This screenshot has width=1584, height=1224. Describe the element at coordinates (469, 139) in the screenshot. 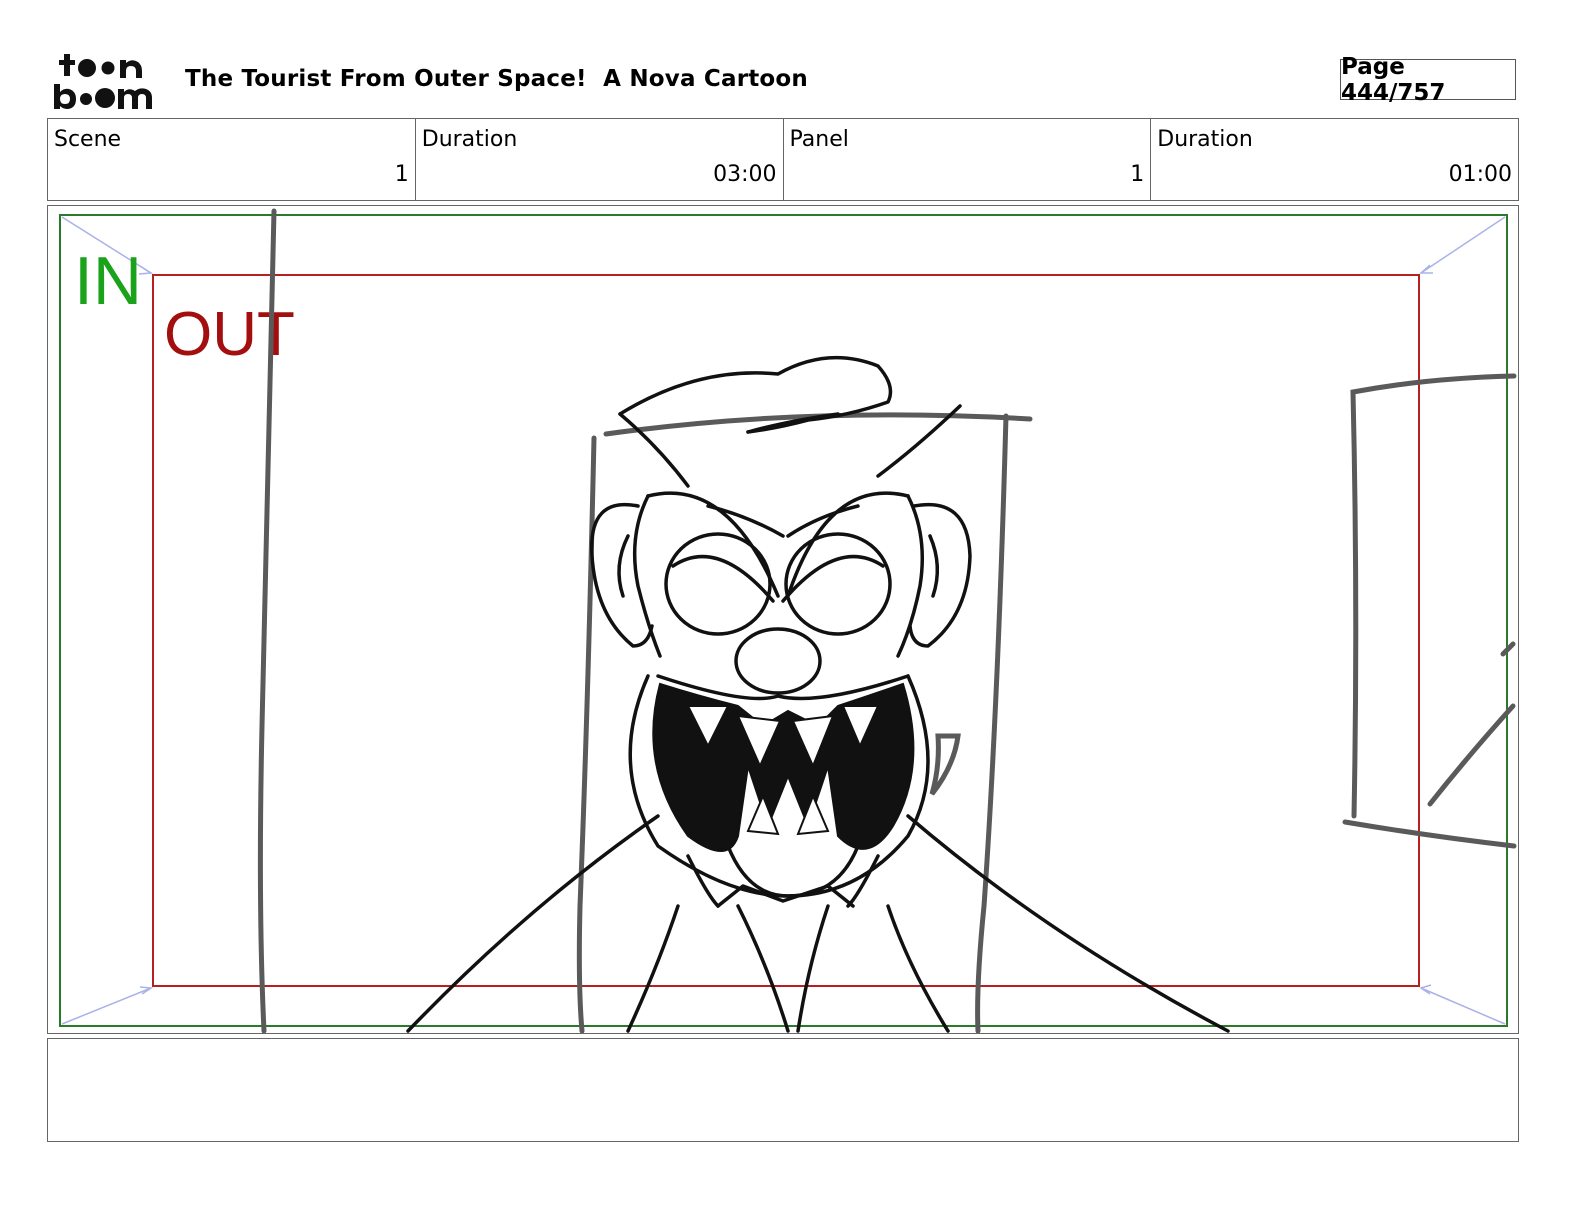

I see `scene-duration-label: Duration` at that location.